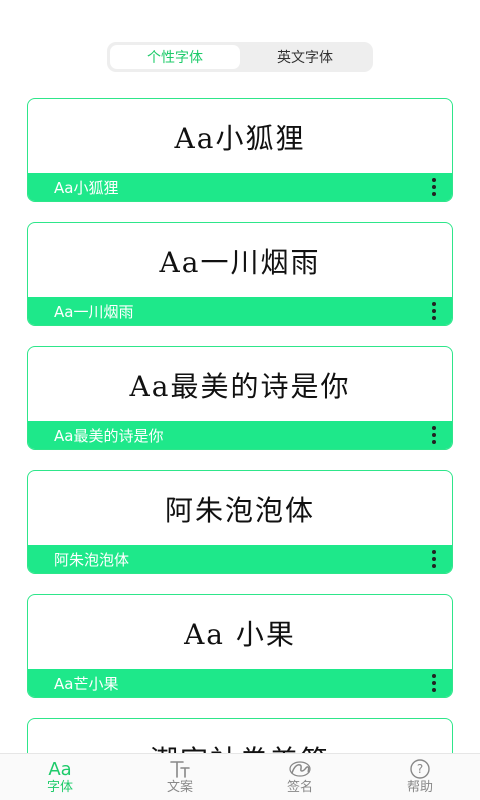 The image size is (480, 800). Describe the element at coordinates (240, 311) in the screenshot. I see `font-name-bar: Aa一川烟雨` at that location.